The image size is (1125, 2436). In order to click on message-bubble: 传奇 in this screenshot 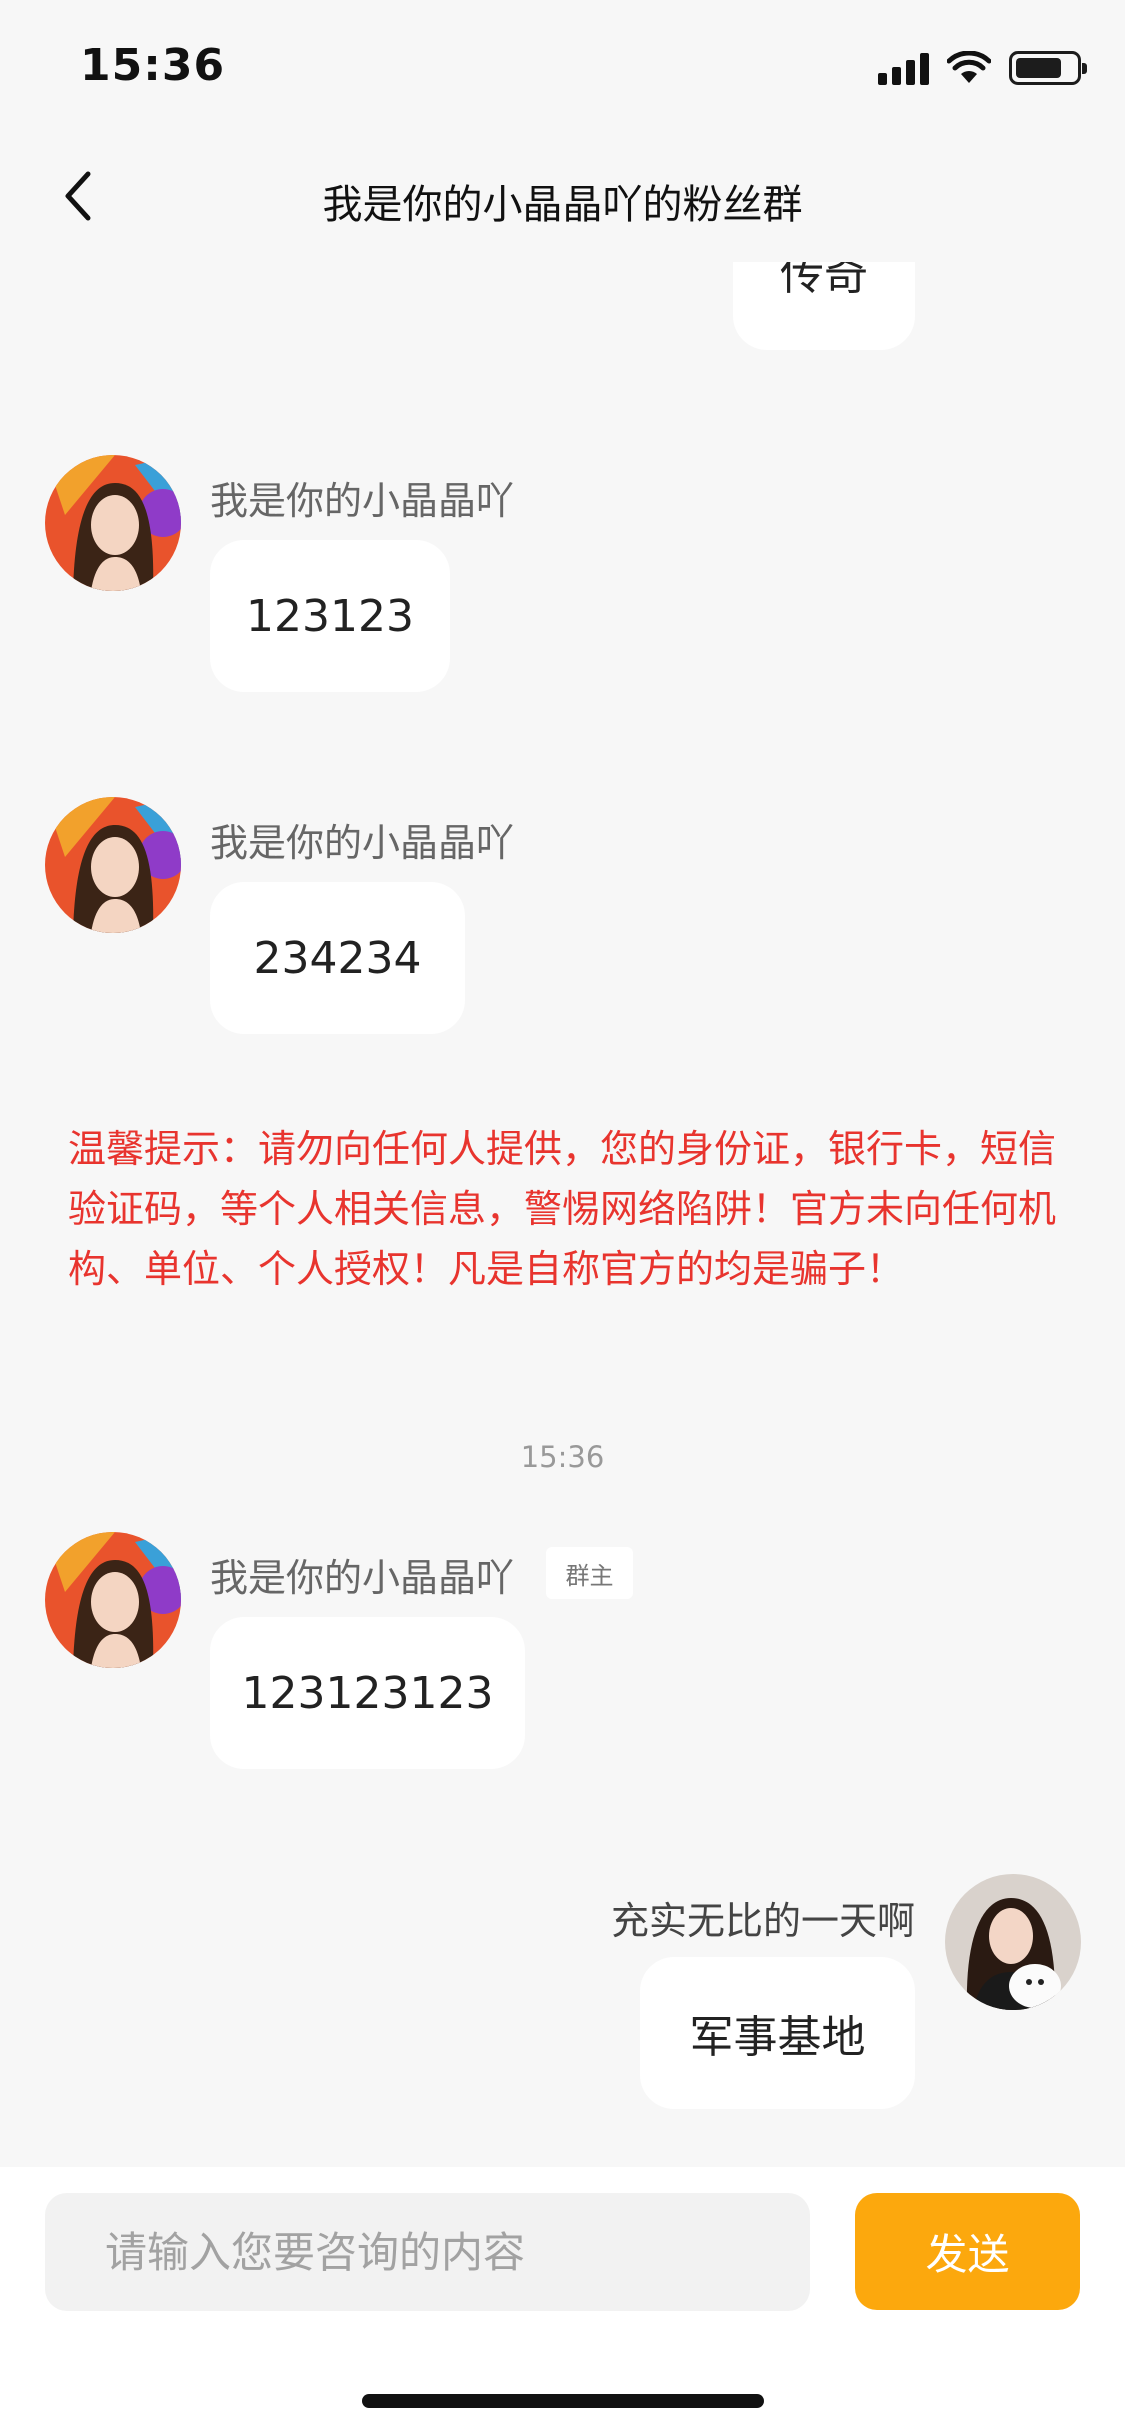, I will do `click(824, 306)`.